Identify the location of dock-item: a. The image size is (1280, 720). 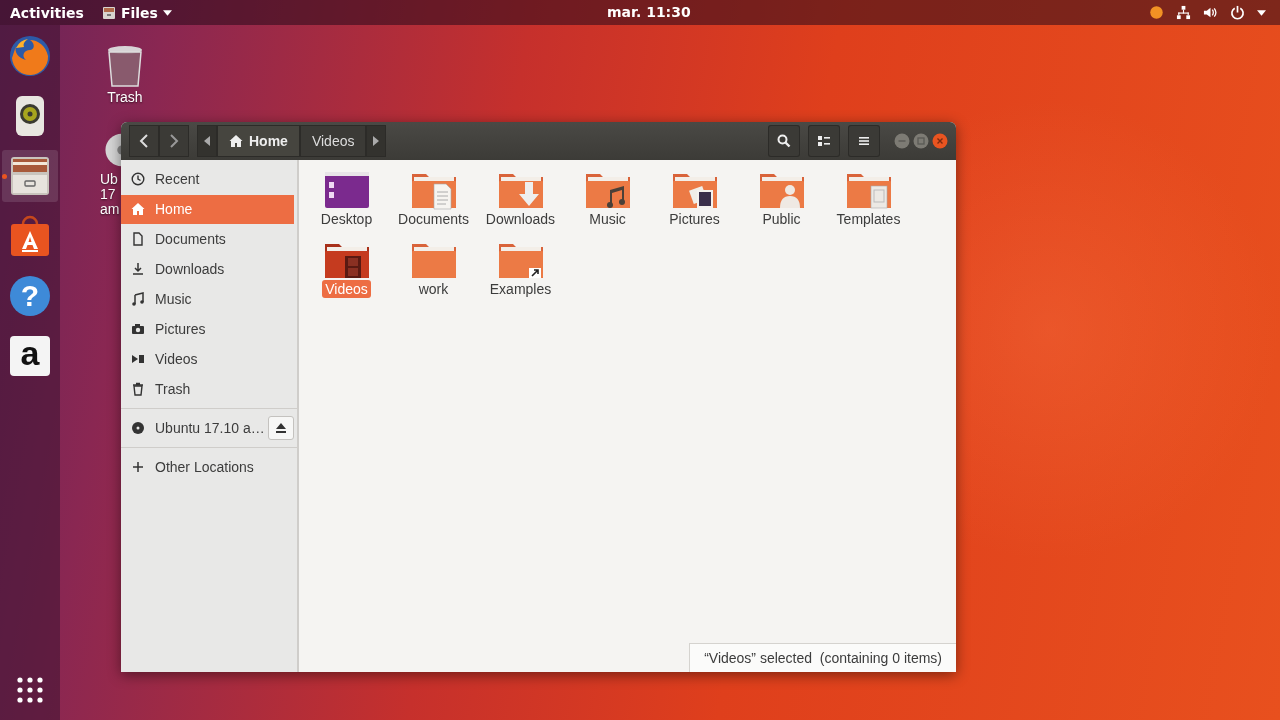
(30, 356).